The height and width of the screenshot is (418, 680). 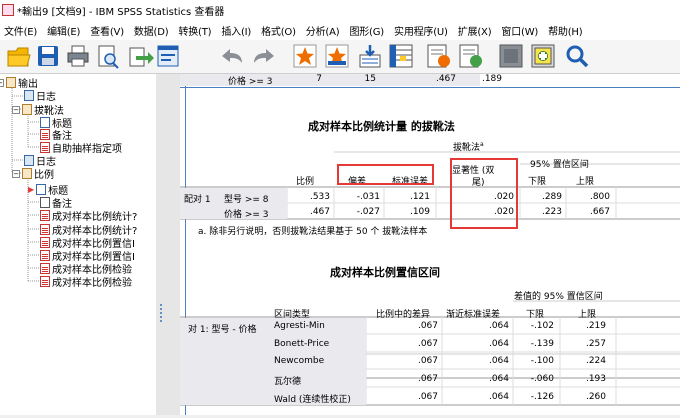 I want to click on chart-builder-icon, so click(x=438, y=56).